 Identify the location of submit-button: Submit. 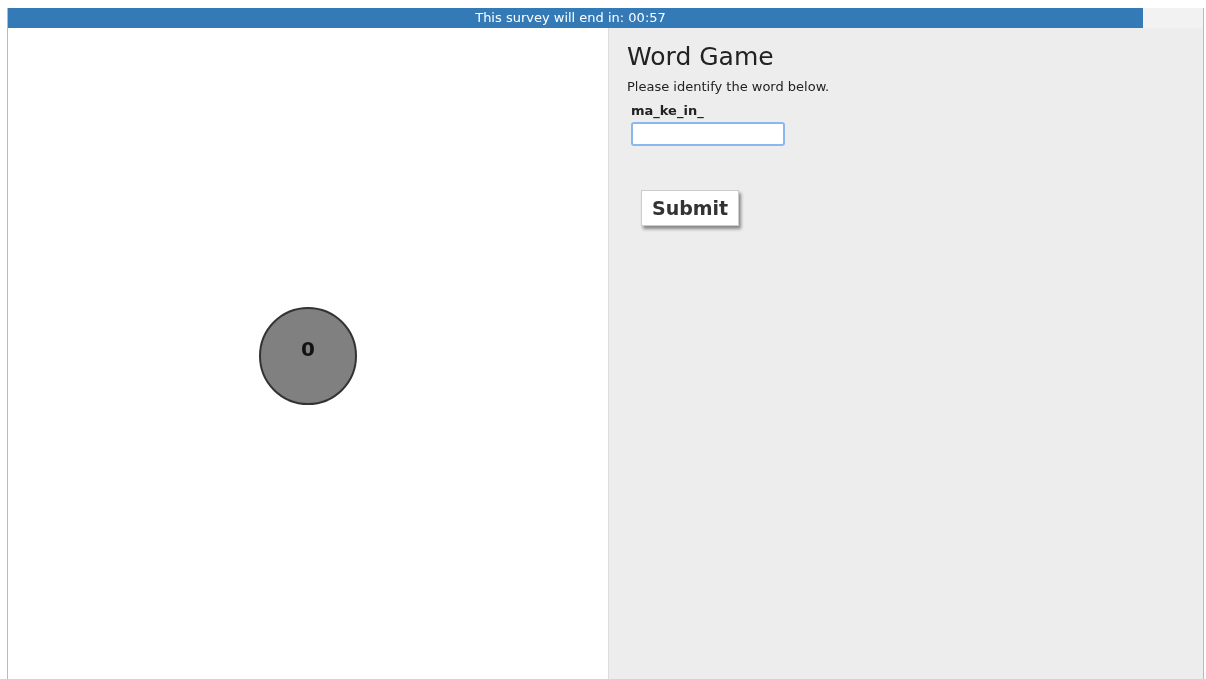
(690, 208).